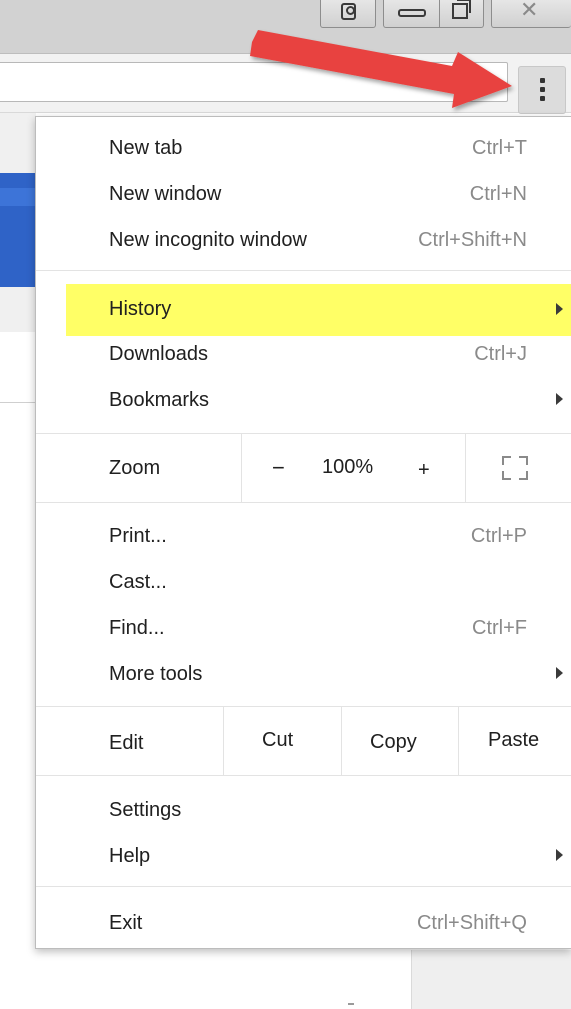 This screenshot has width=571, height=1009. Describe the element at coordinates (491, 979) in the screenshot. I see `page-side-panel` at that location.